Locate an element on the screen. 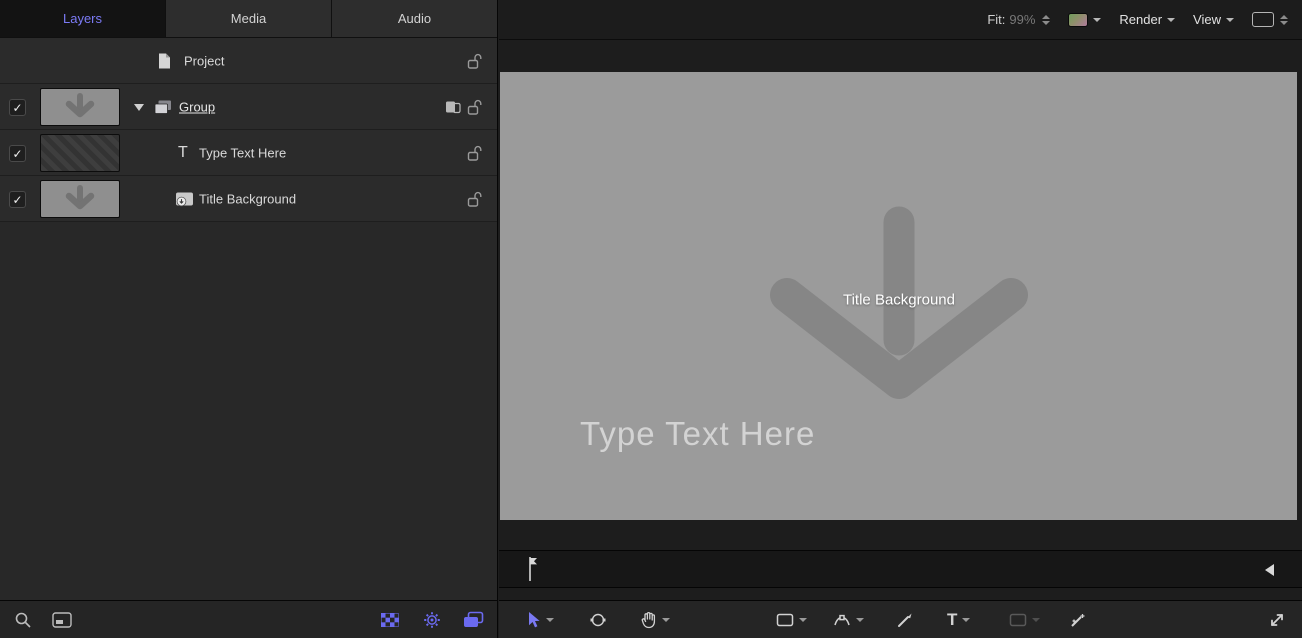 The image size is (1302, 638). image-layer-icon is located at coordinates (184, 198).